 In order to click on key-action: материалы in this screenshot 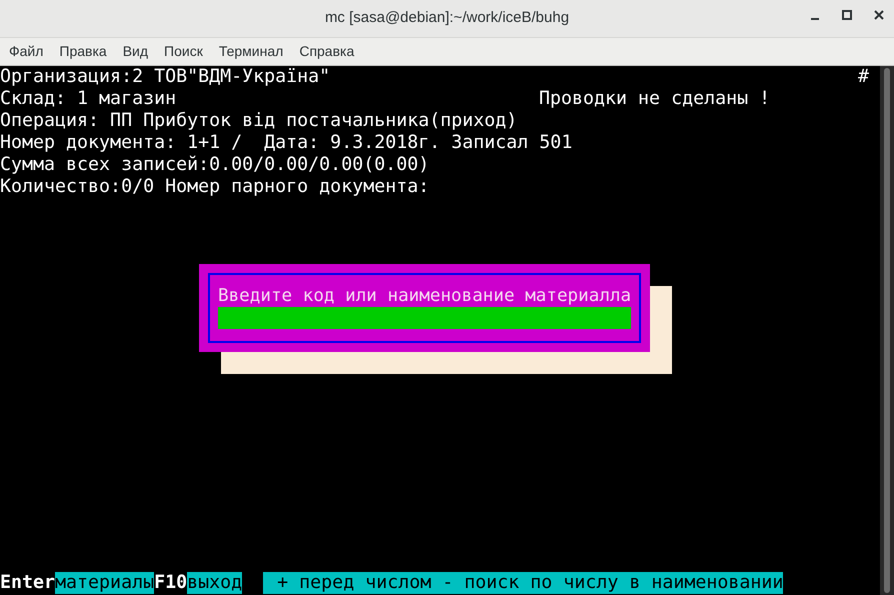, I will do `click(104, 583)`.